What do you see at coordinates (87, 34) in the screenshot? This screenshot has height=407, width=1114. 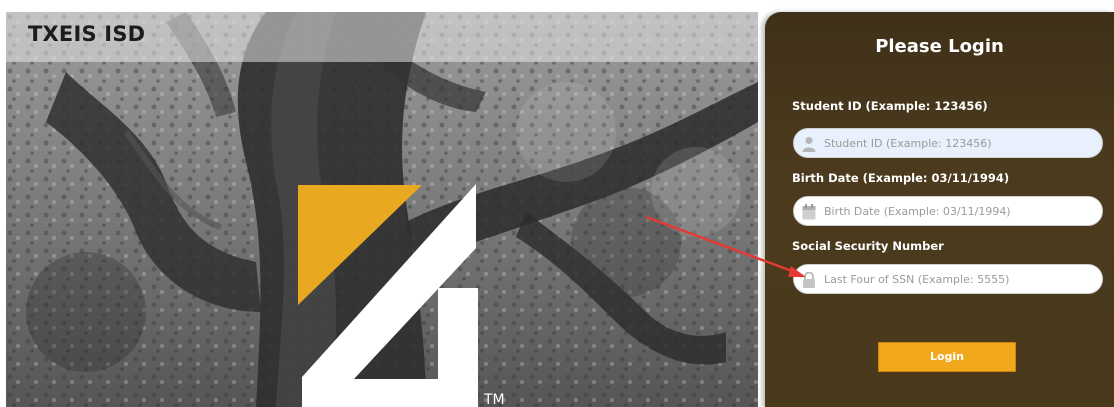 I see `district-title: TXEIS ISD` at bounding box center [87, 34].